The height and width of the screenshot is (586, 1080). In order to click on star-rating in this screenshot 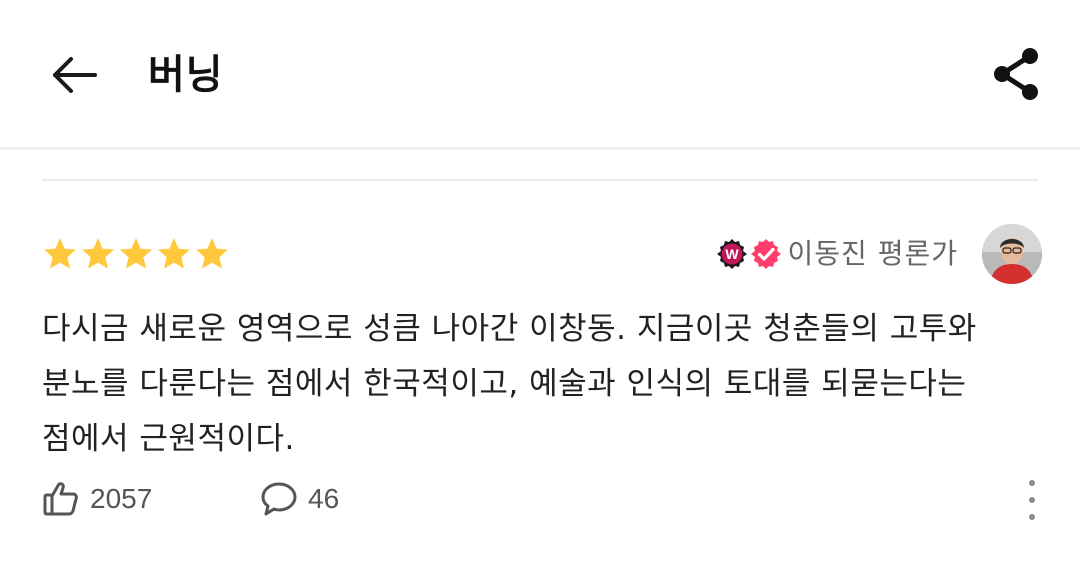, I will do `click(136, 254)`.